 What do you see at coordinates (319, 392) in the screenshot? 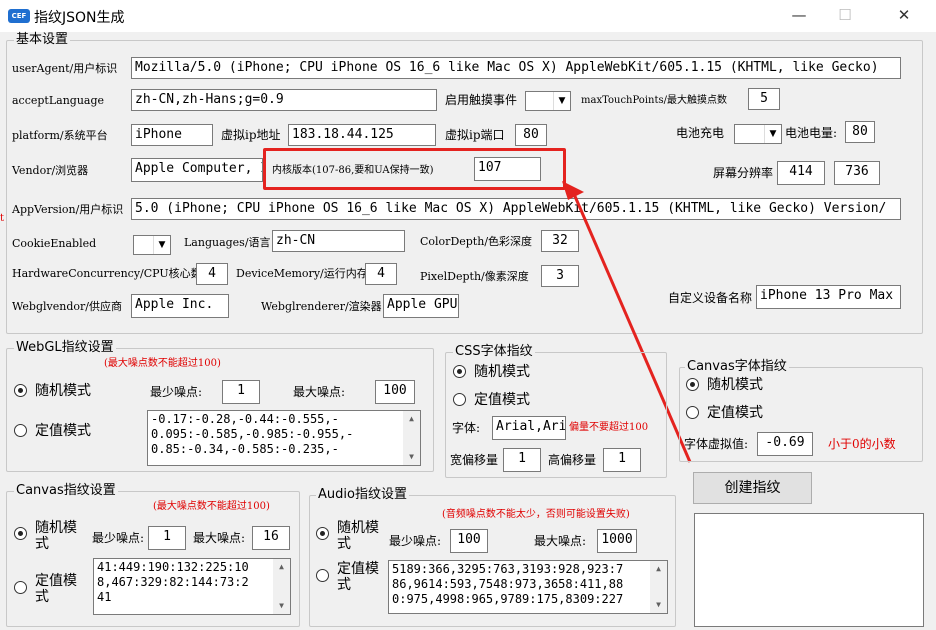
I see `webgl-max-label: 最大噪点:` at bounding box center [319, 392].